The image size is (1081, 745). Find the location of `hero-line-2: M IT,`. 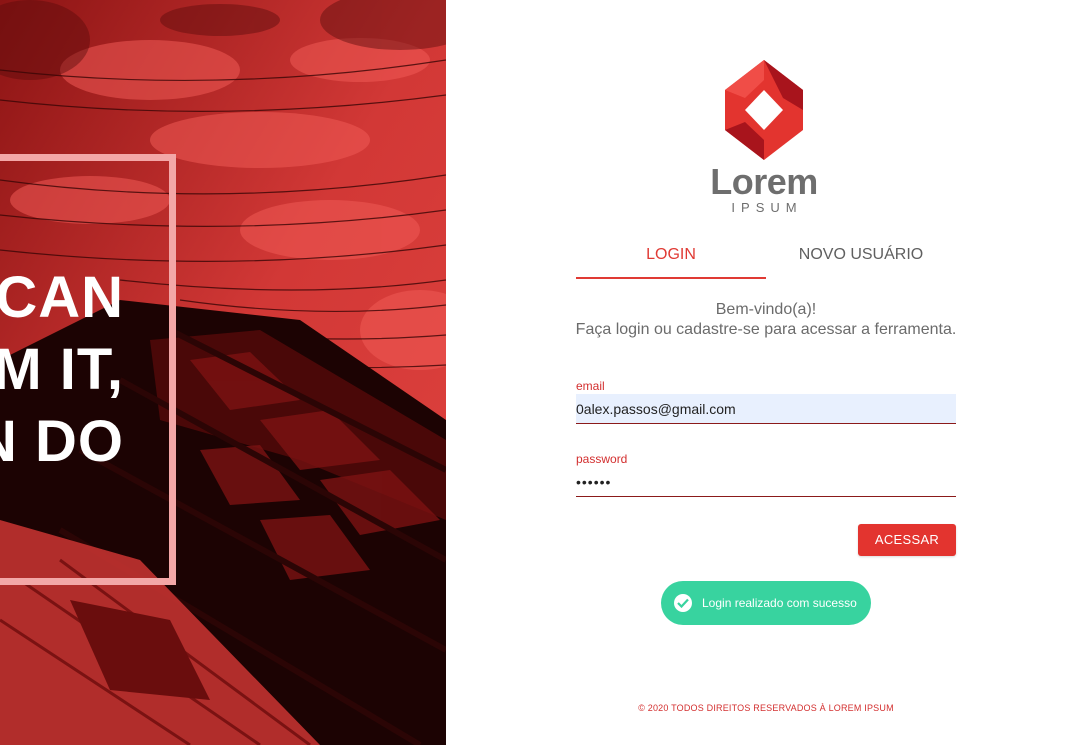

hero-line-2: M IT, is located at coordinates (62, 369).